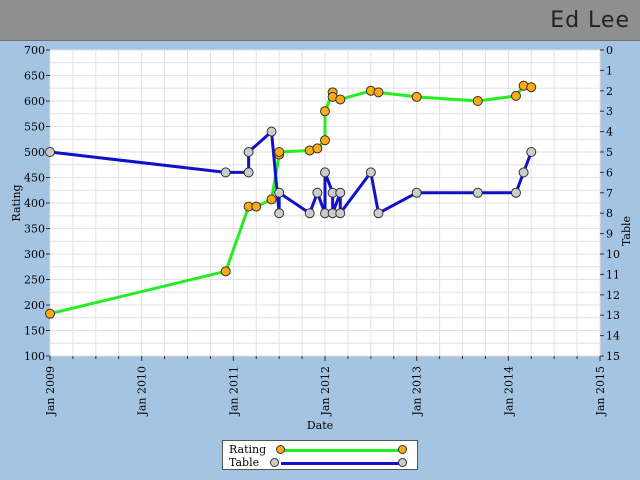 Image resolution: width=640 pixels, height=480 pixels. What do you see at coordinates (626, 231) in the screenshot?
I see `y-axis-right-title: Table` at bounding box center [626, 231].